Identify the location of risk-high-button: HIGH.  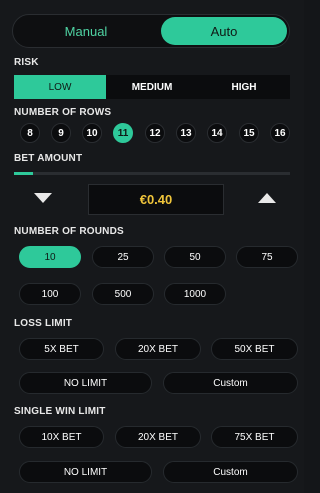
(244, 87).